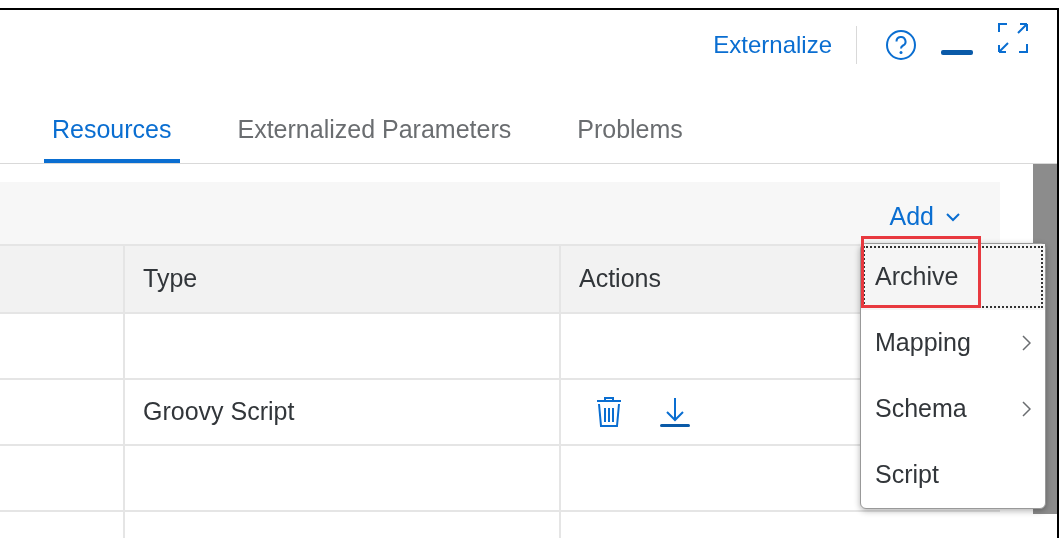 Image resolution: width=1061 pixels, height=538 pixels. Describe the element at coordinates (630, 121) in the screenshot. I see `tab: Problems` at that location.